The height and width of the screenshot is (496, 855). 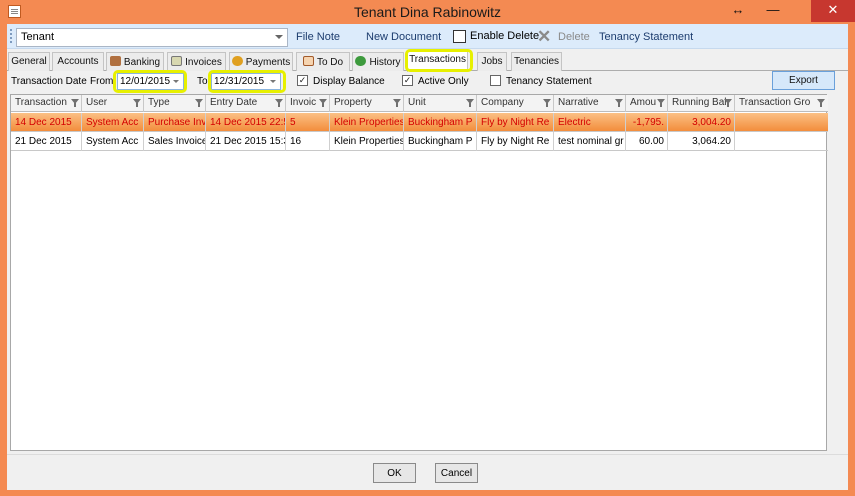 What do you see at coordinates (701, 141) in the screenshot?
I see `cell-running-balance: 3,064.20` at bounding box center [701, 141].